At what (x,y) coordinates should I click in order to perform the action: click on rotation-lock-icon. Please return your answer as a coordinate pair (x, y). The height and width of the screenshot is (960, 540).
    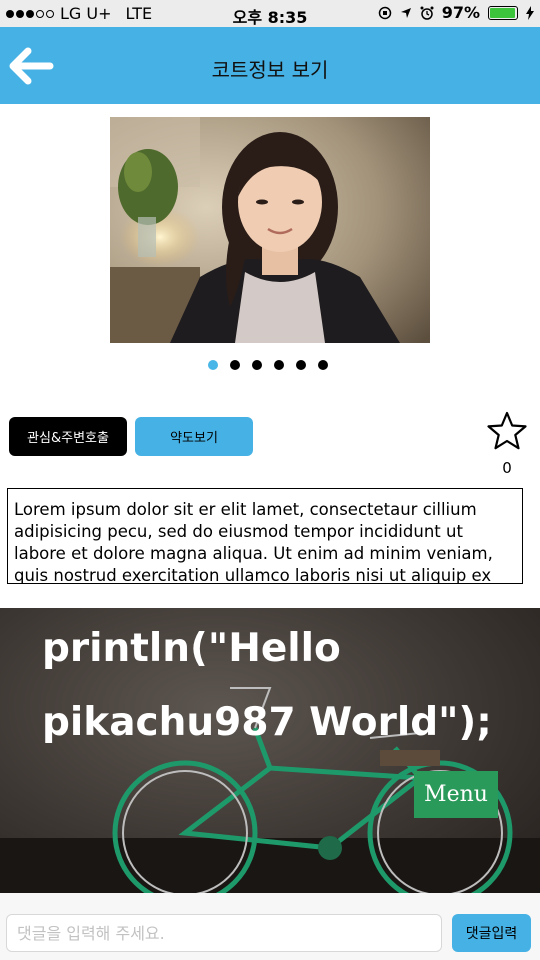
    Looking at the image, I should click on (384, 12).